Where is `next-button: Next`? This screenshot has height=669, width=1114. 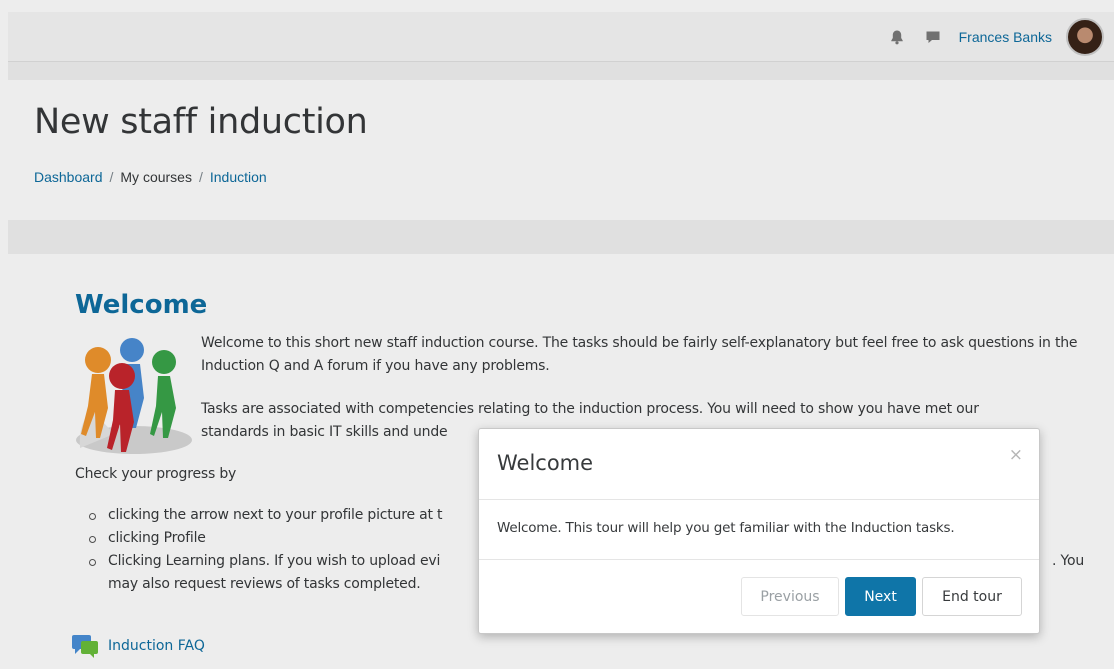 next-button: Next is located at coordinates (880, 596).